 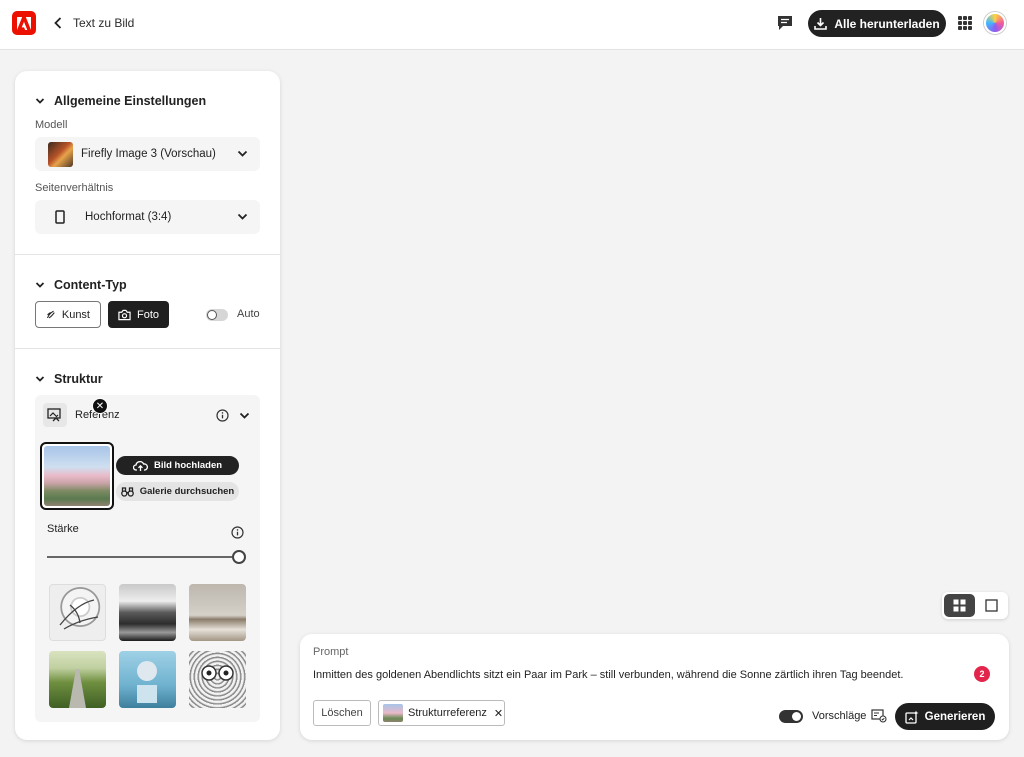 I want to click on reference-thumbnail, so click(x=77, y=476).